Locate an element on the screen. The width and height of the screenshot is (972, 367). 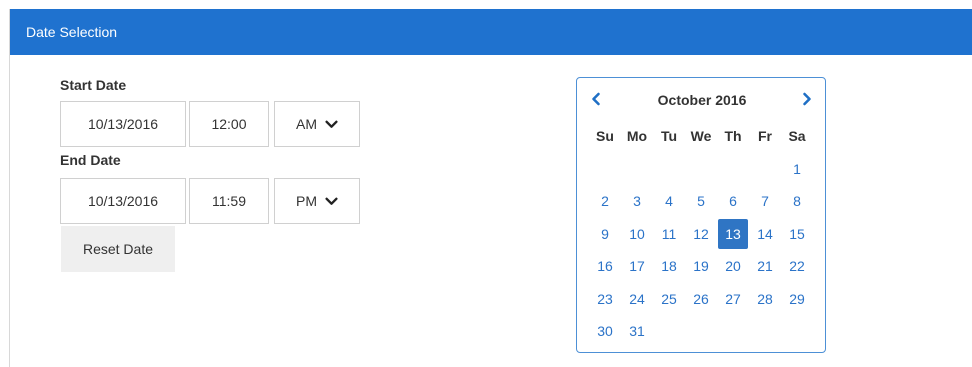
calendar-day: 28 is located at coordinates (765, 299).